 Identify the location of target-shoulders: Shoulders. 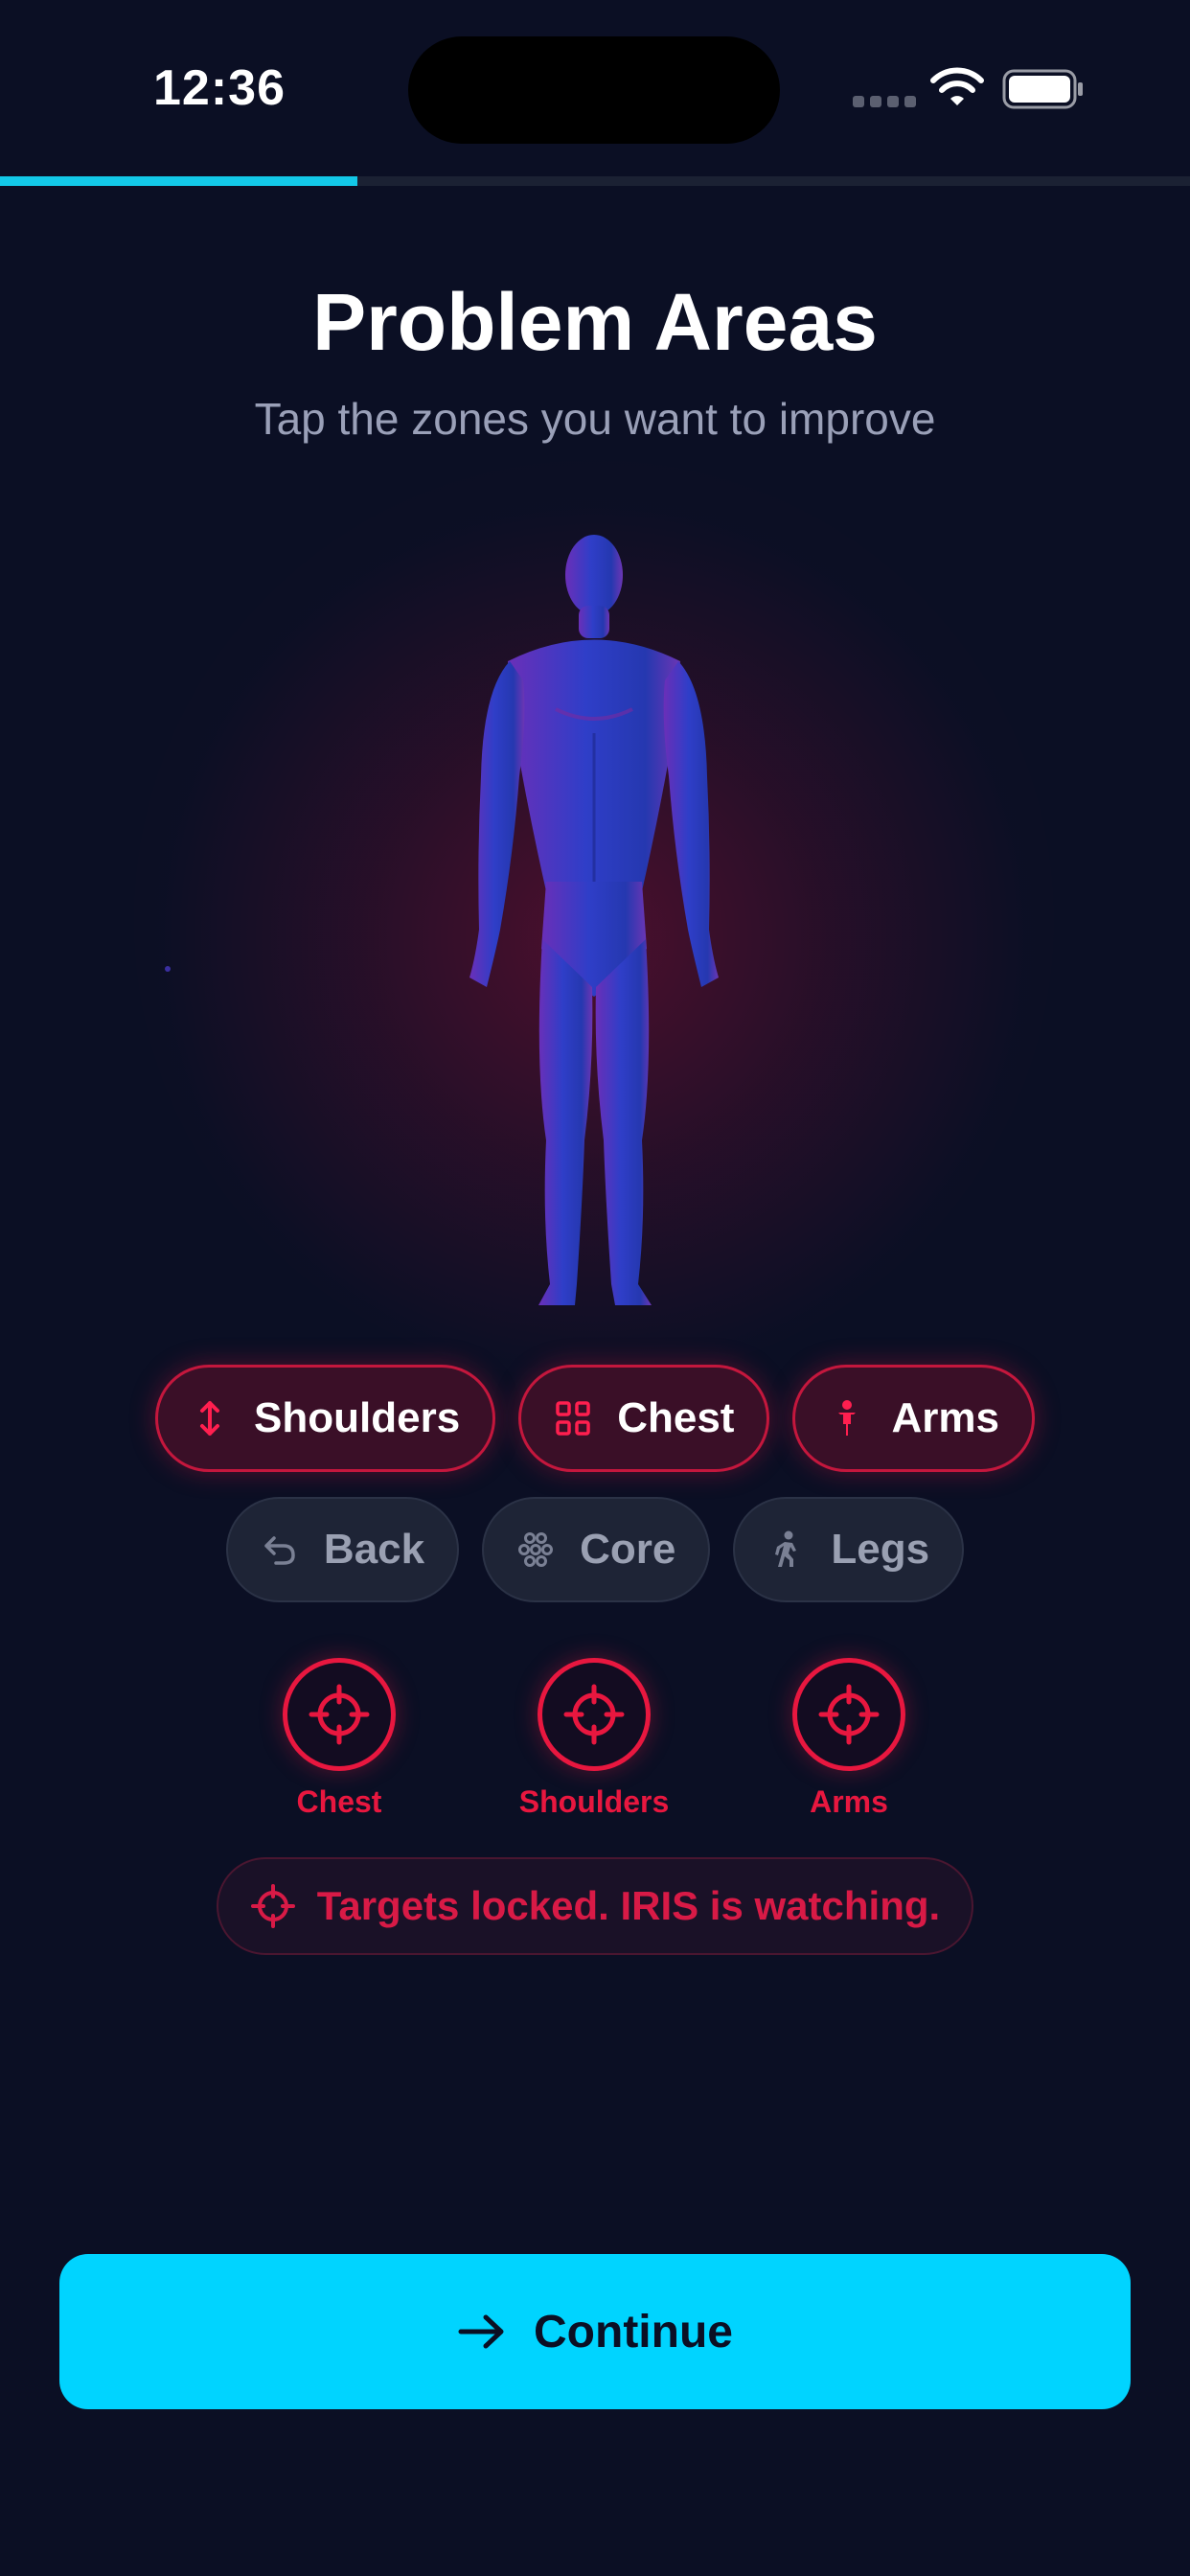
(594, 1739).